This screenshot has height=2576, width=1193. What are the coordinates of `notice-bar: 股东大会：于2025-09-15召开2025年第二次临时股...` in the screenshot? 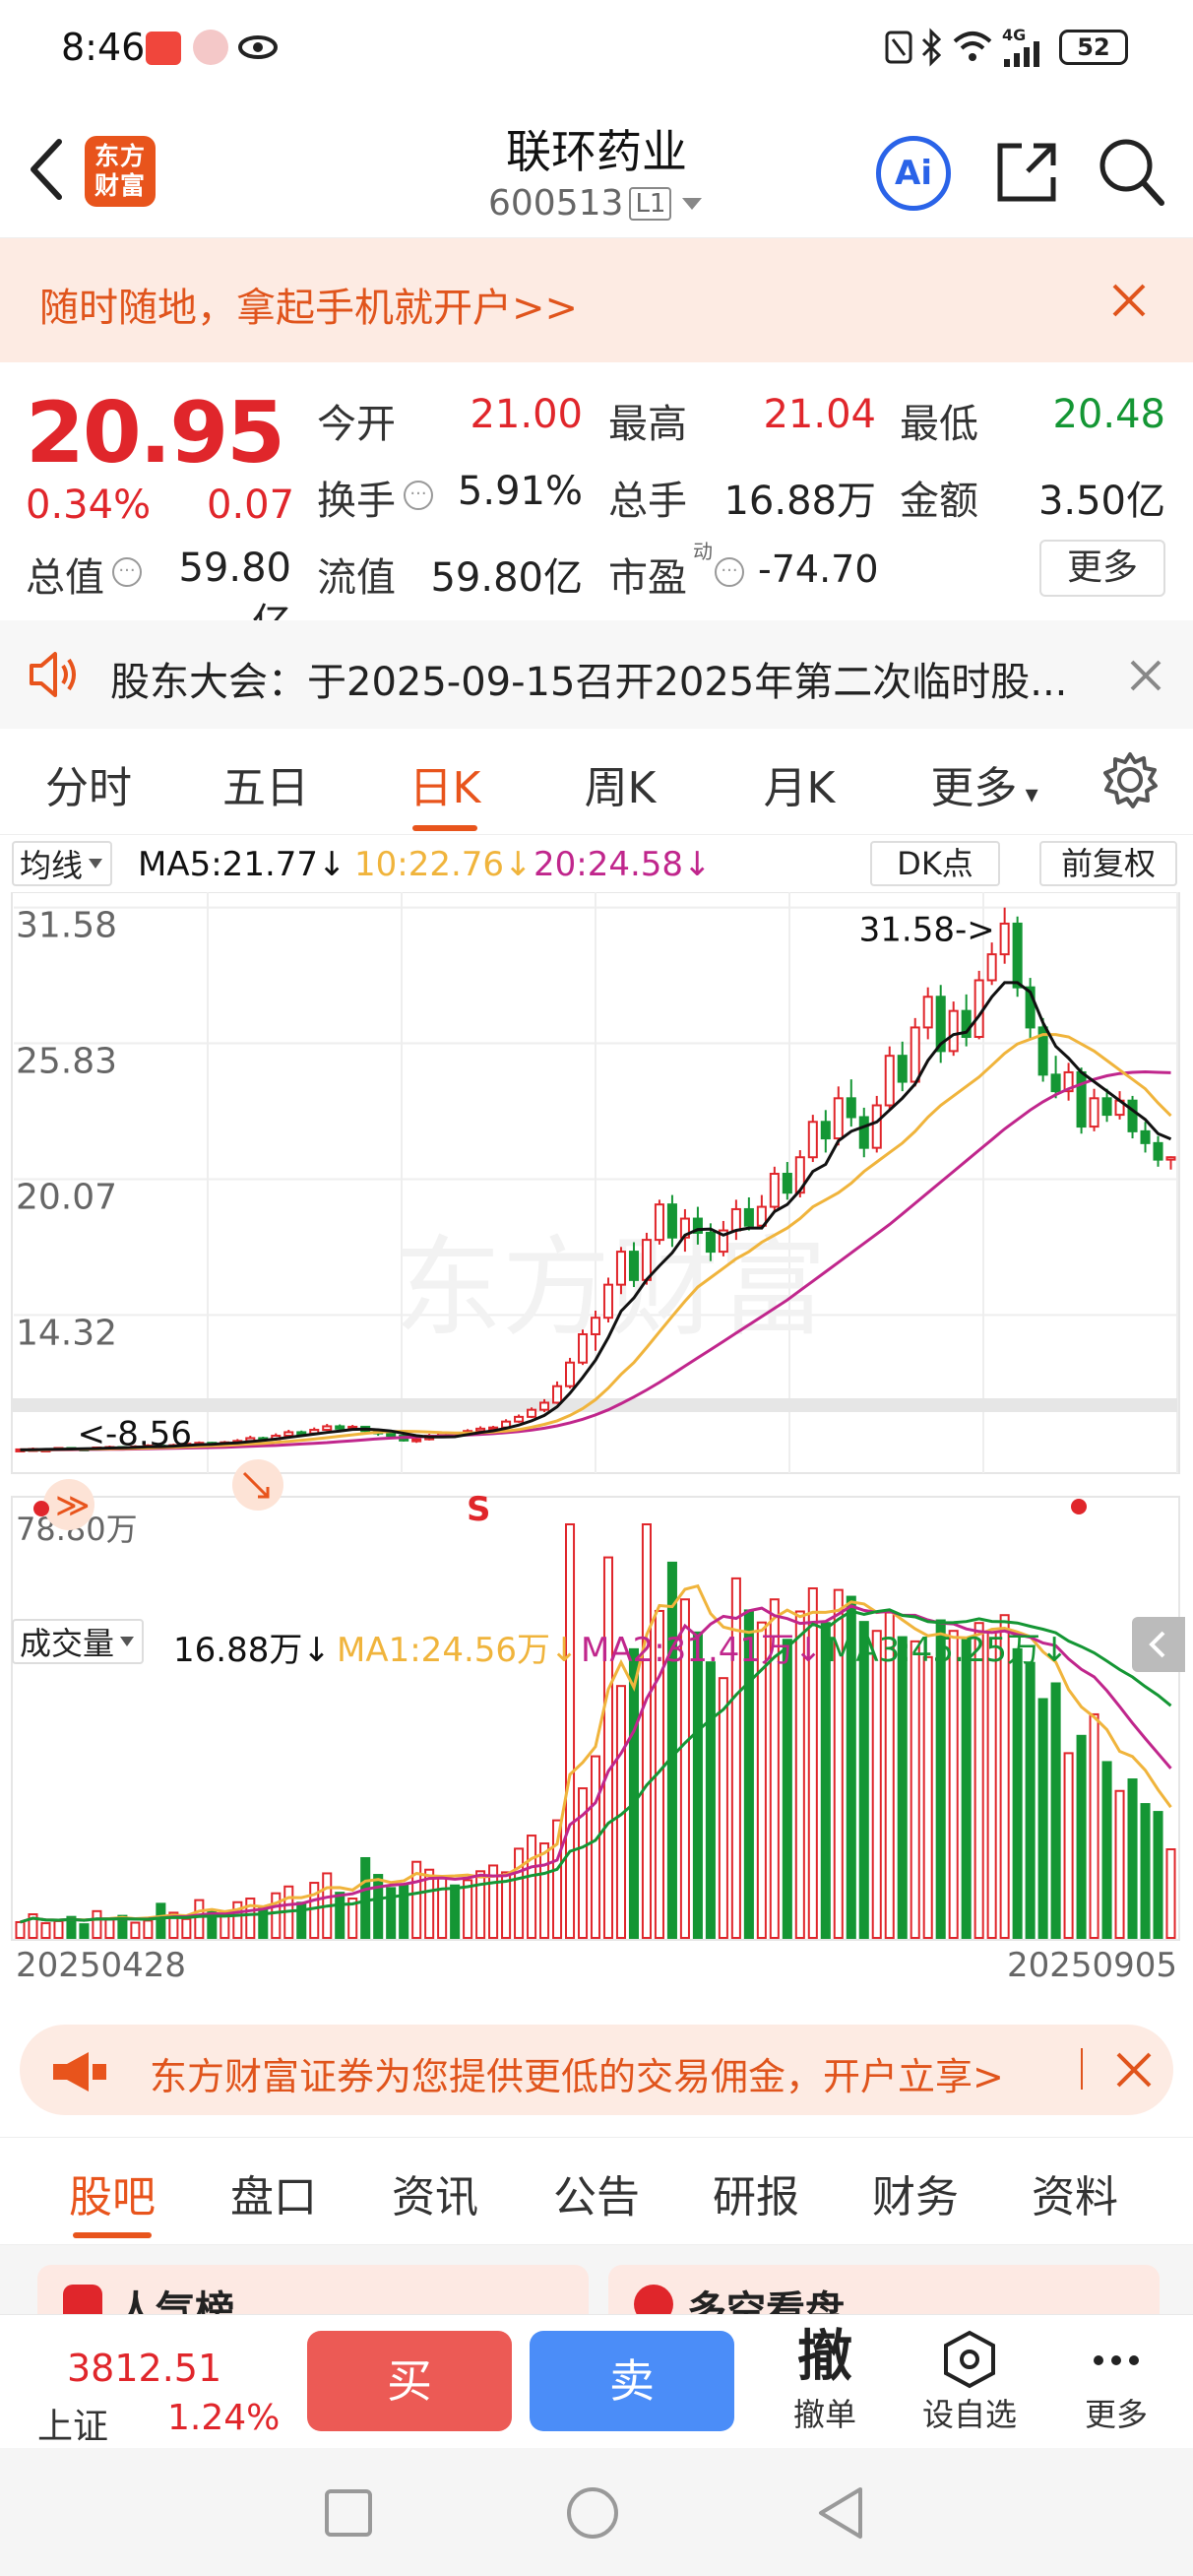 It's located at (596, 674).